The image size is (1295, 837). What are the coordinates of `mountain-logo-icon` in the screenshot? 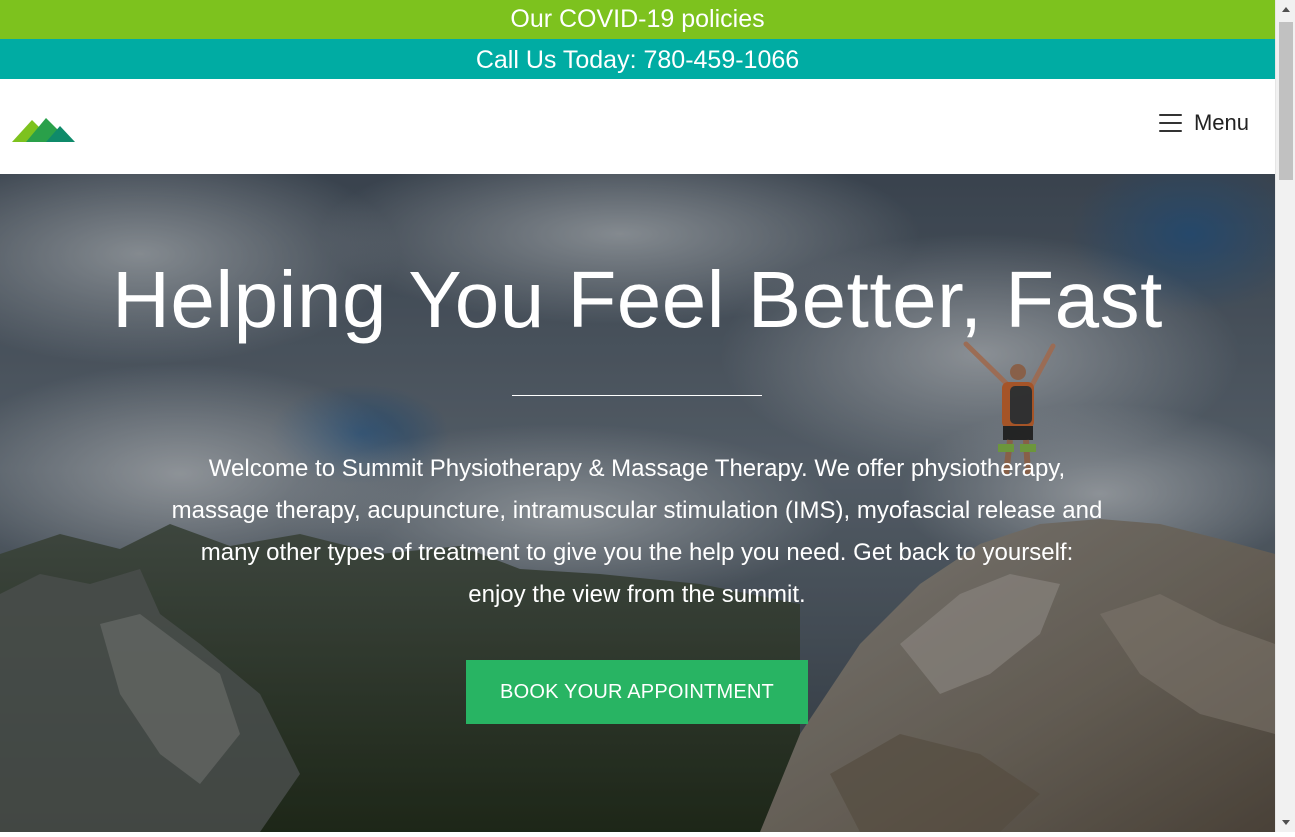 It's located at (44, 129).